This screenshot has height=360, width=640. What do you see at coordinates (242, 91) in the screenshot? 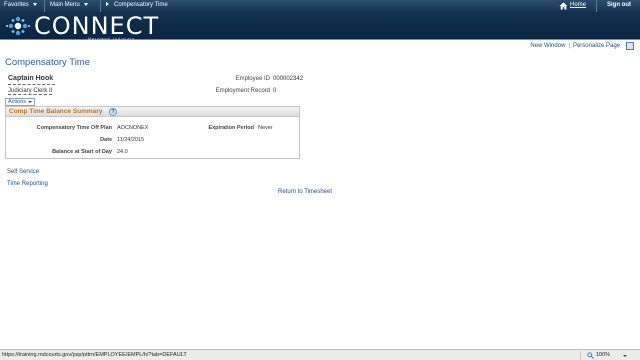
I see `employment-record-label: Employment Record` at bounding box center [242, 91].